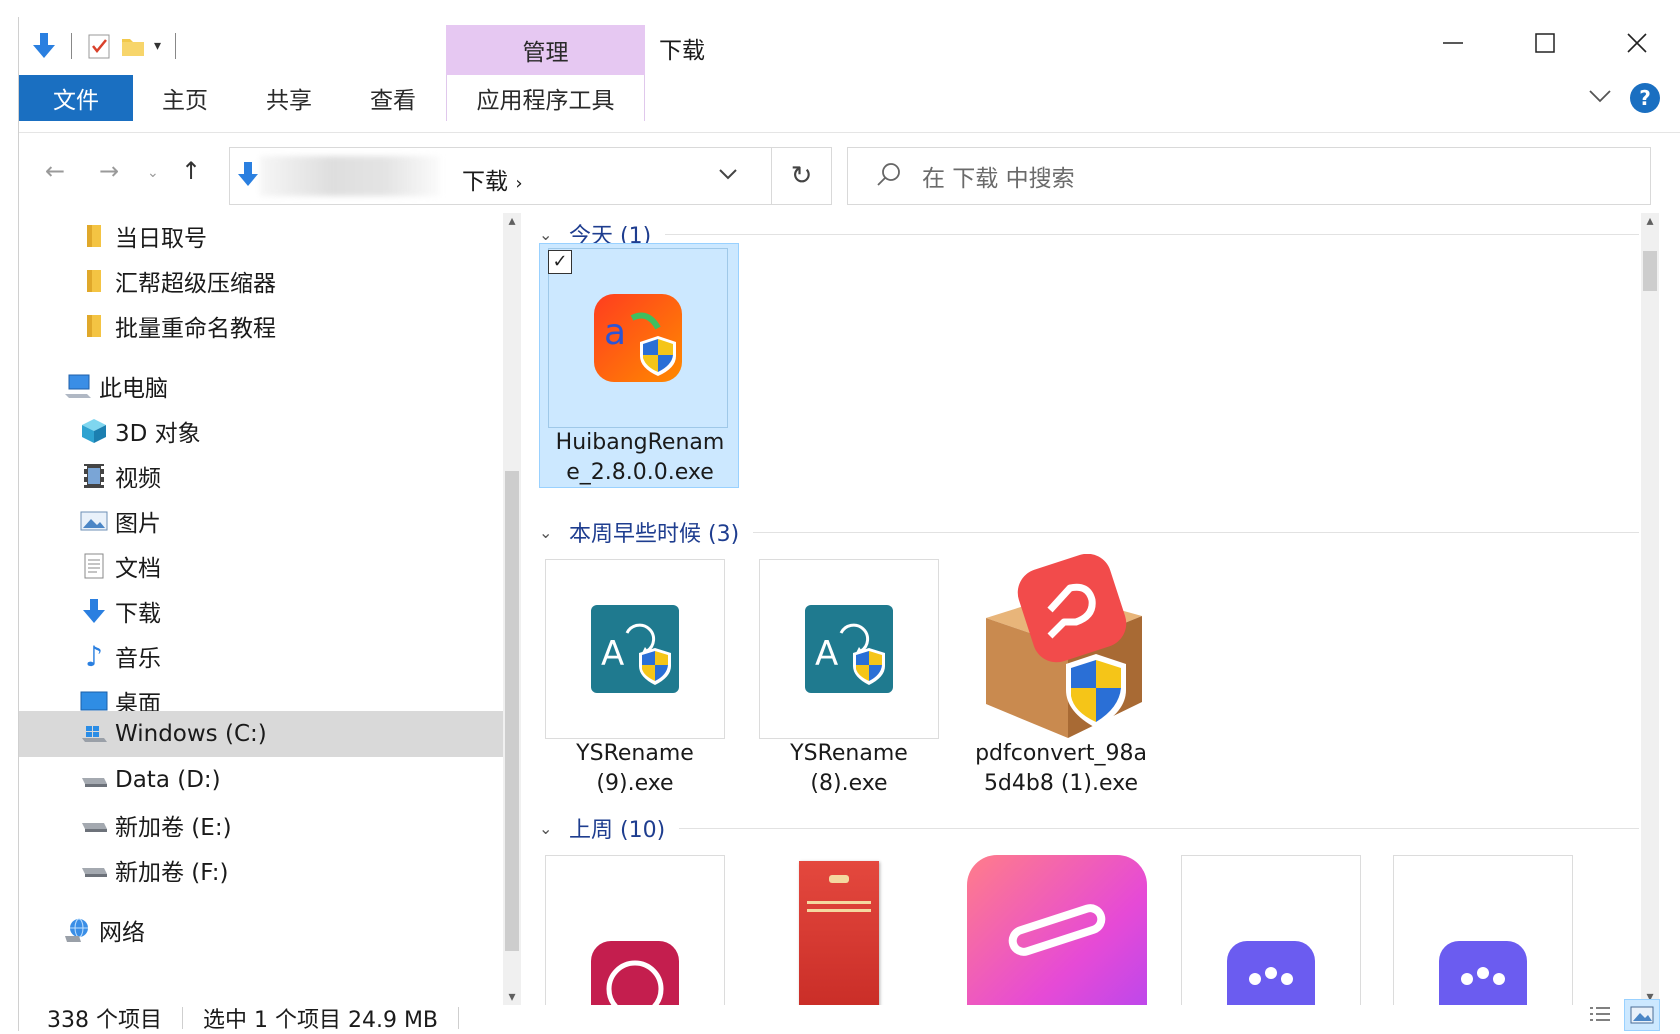 Image resolution: width=1680 pixels, height=1034 pixels. Describe the element at coordinates (635, 769) in the screenshot. I see `file-name: YSRename (9).exe` at that location.